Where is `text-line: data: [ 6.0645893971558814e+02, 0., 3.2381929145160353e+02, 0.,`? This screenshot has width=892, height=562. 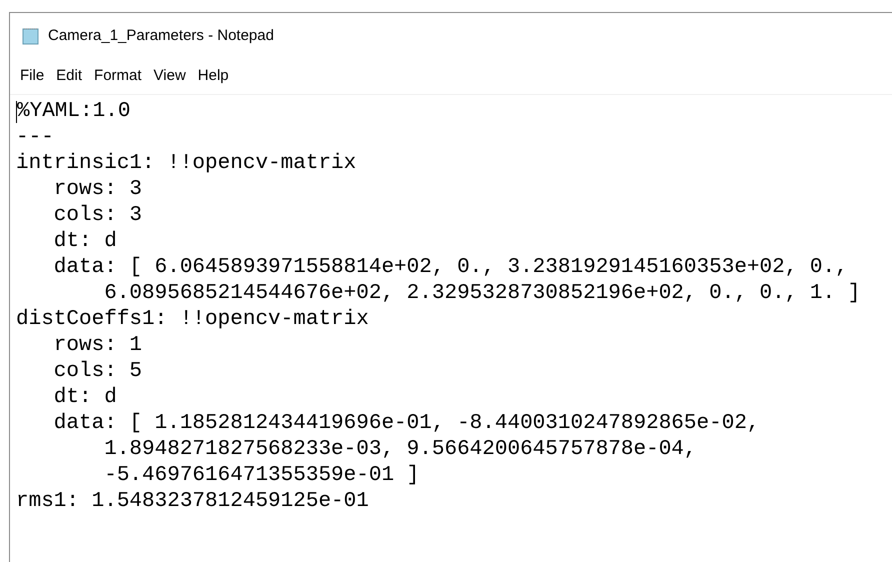 text-line: data: [ 6.0645893971558814e+02, 0., 3.2381929145160353e+02, 0., is located at coordinates (450, 268).